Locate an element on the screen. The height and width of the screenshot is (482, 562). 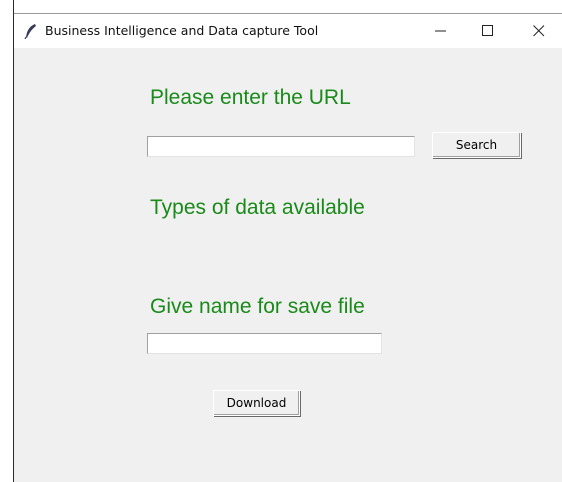
minimize-button is located at coordinates (441, 31).